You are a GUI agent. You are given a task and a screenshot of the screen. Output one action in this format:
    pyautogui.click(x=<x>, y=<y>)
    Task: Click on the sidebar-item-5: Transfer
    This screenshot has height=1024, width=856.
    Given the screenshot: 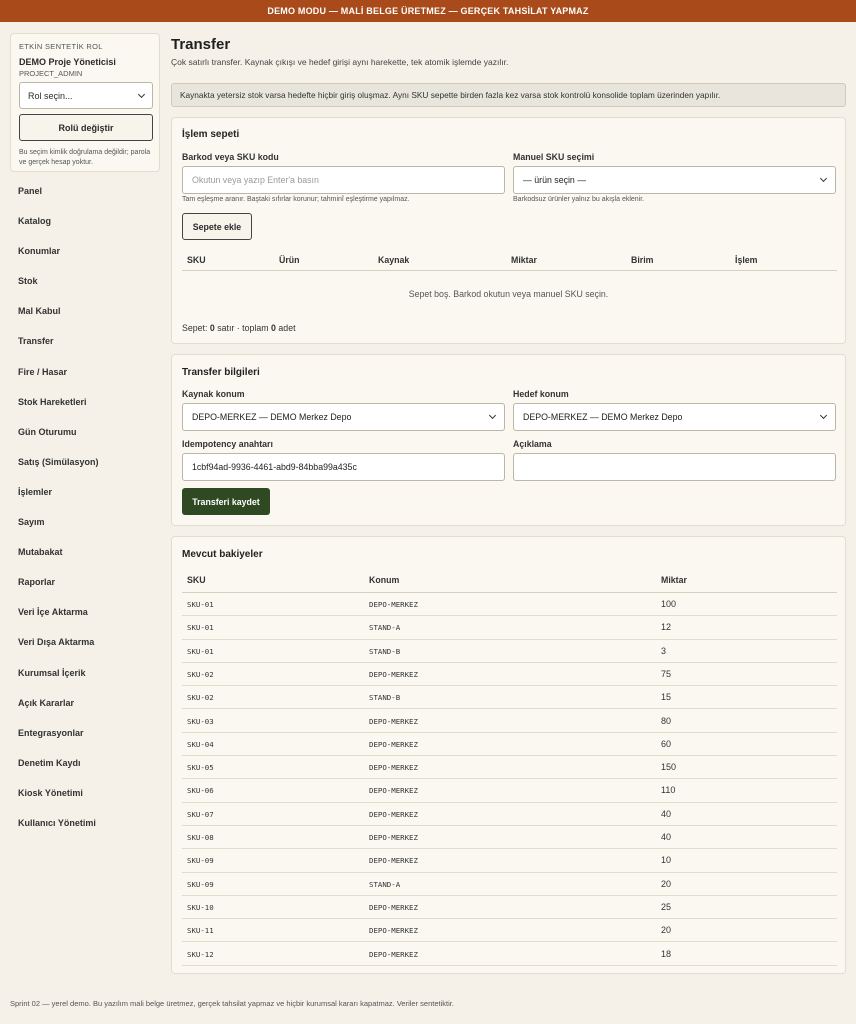 What is the action you would take?
    pyautogui.click(x=58, y=351)
    